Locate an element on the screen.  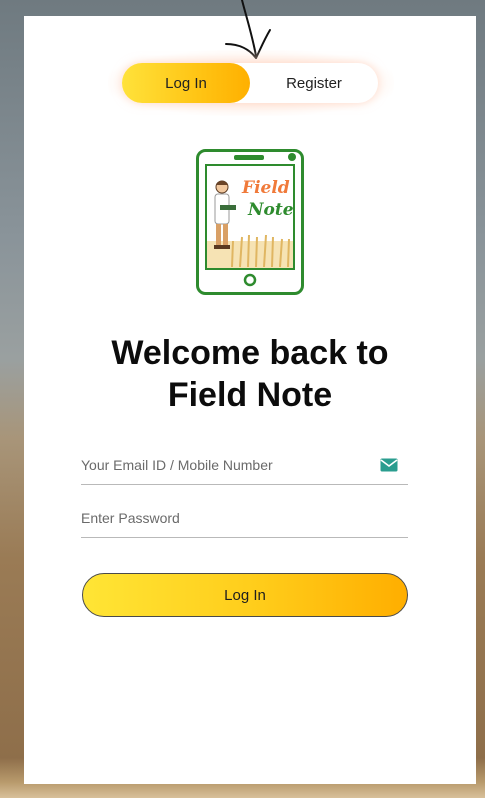
welcome-heading: Welcome back to Field Note is located at coordinates (250, 374).